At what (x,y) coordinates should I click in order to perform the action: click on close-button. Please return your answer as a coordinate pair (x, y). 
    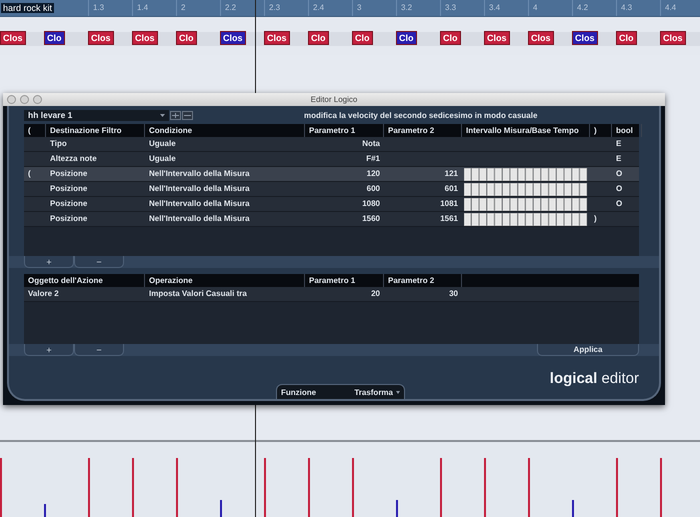
    Looking at the image, I should click on (11, 99).